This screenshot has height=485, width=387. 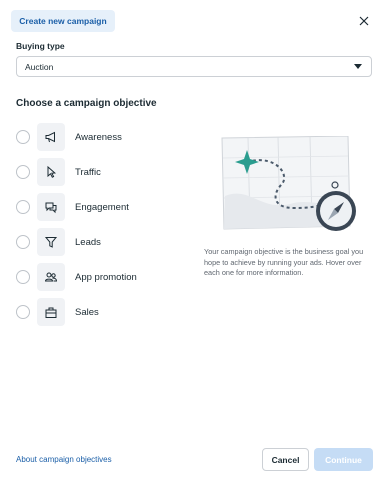 What do you see at coordinates (51, 137) in the screenshot?
I see `megaphone-icon` at bounding box center [51, 137].